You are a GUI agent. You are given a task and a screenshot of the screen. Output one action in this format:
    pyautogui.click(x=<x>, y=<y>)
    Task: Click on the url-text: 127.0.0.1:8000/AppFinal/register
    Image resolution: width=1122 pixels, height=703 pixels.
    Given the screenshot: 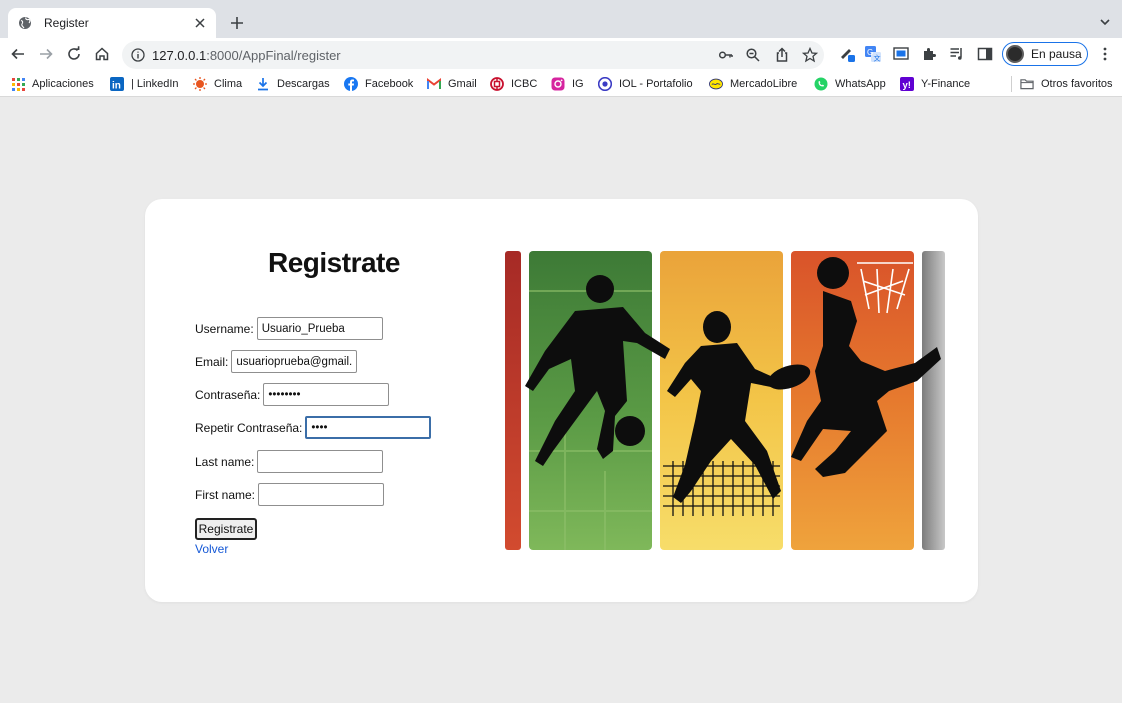 What is the action you would take?
    pyautogui.click(x=246, y=55)
    